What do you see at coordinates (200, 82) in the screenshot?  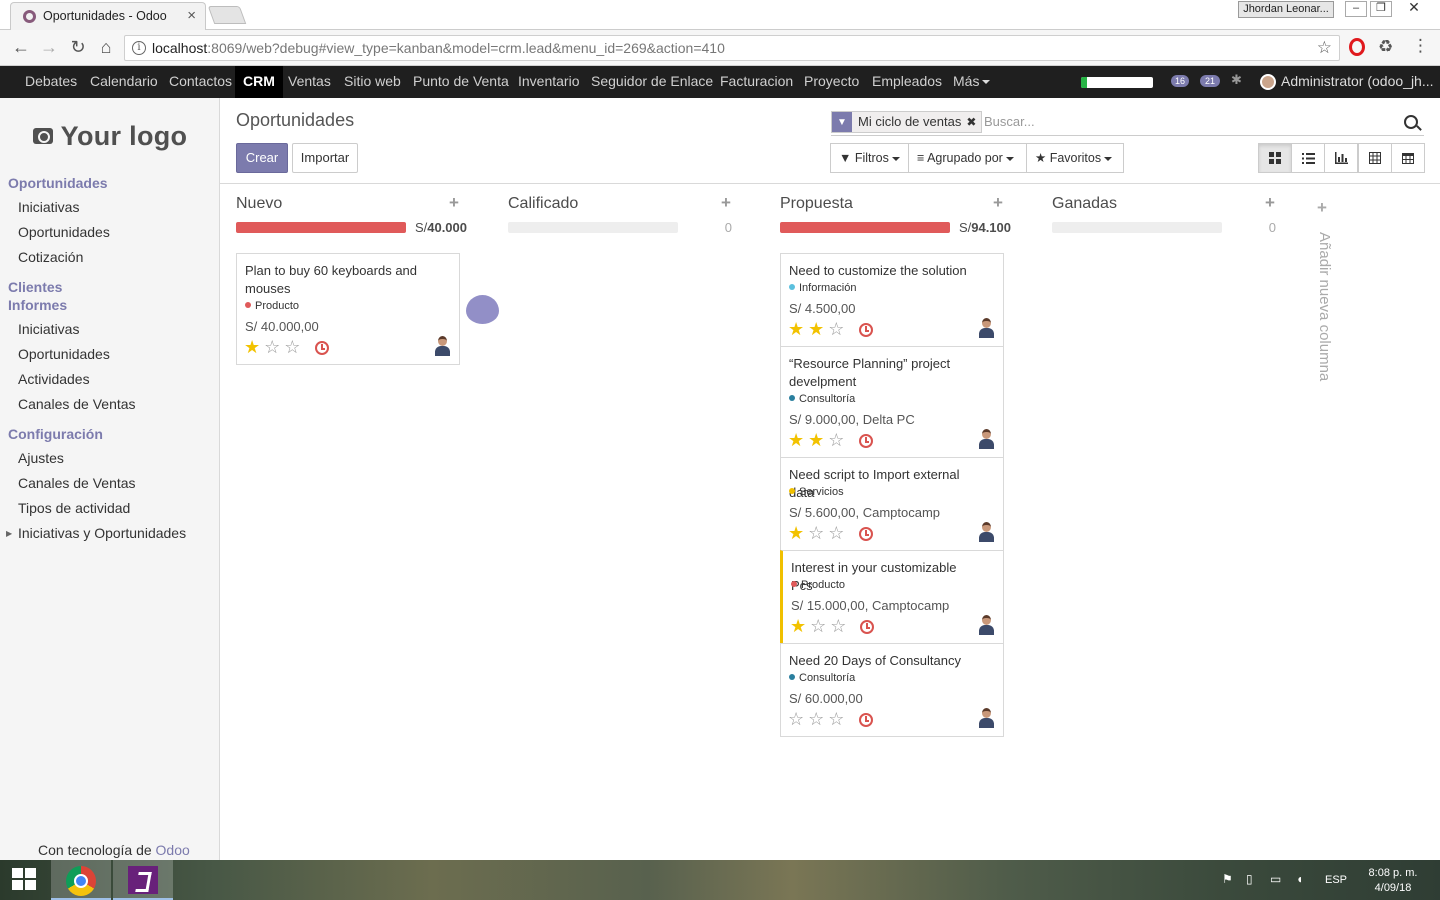 I see `menu-contactos: Contactos` at bounding box center [200, 82].